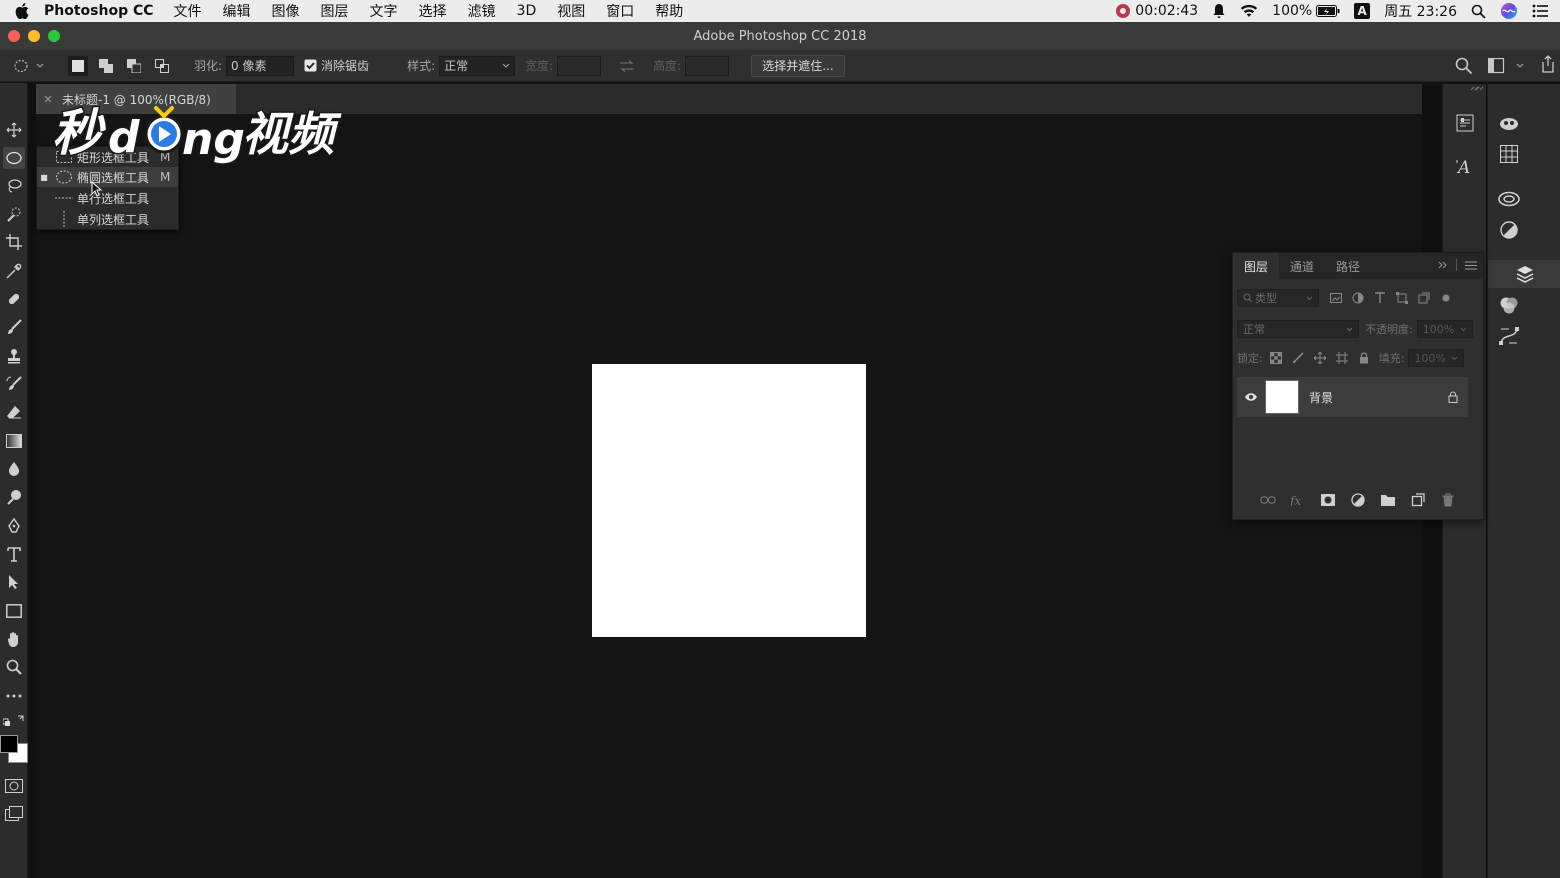 This screenshot has height=878, width=1560. I want to click on menu-filter: 滤镜, so click(482, 11).